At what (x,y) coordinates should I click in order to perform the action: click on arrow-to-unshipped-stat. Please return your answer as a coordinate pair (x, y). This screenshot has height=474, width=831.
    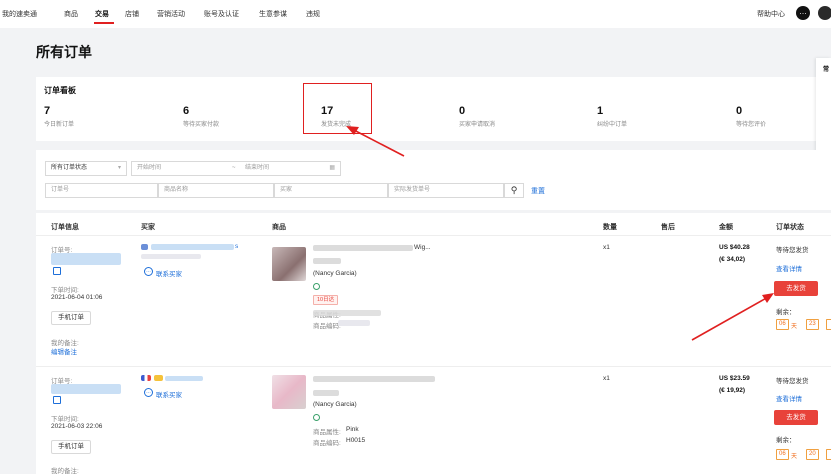
    Looking at the image, I should click on (375, 141).